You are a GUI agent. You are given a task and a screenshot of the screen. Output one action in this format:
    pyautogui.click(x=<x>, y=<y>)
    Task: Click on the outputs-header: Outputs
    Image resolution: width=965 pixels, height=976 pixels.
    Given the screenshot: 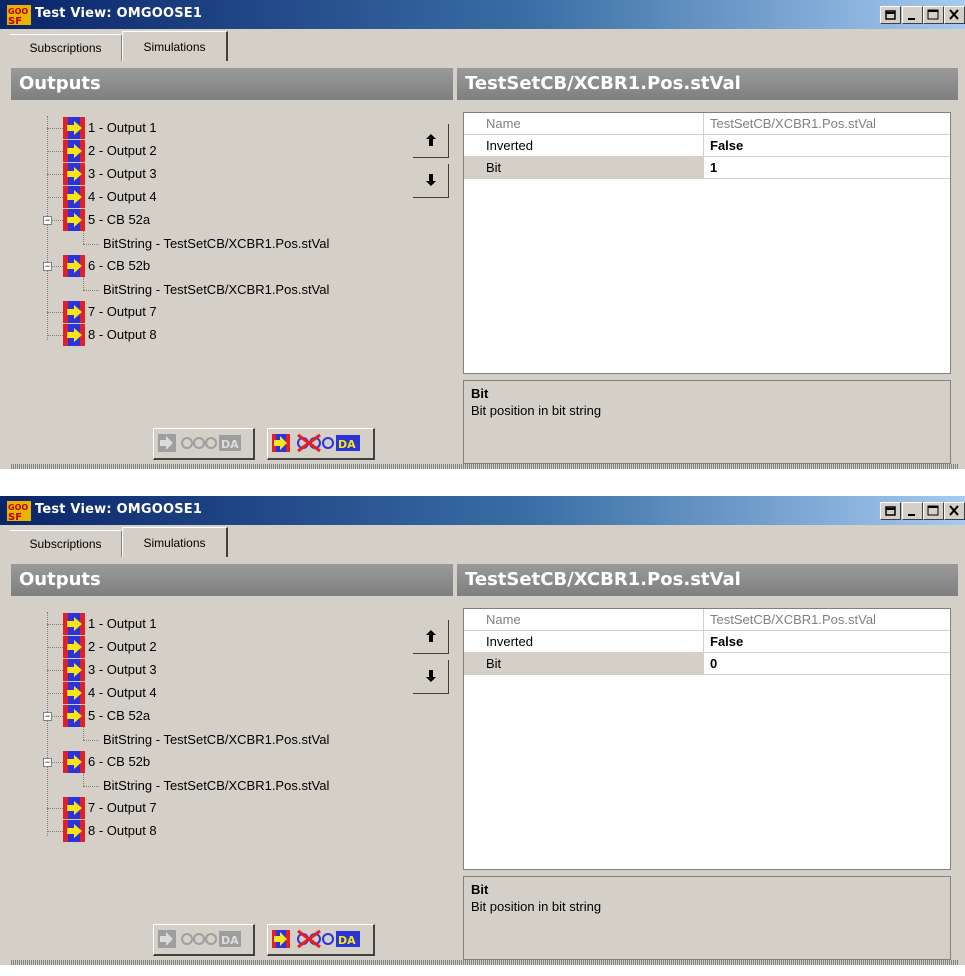 What is the action you would take?
    pyautogui.click(x=232, y=84)
    